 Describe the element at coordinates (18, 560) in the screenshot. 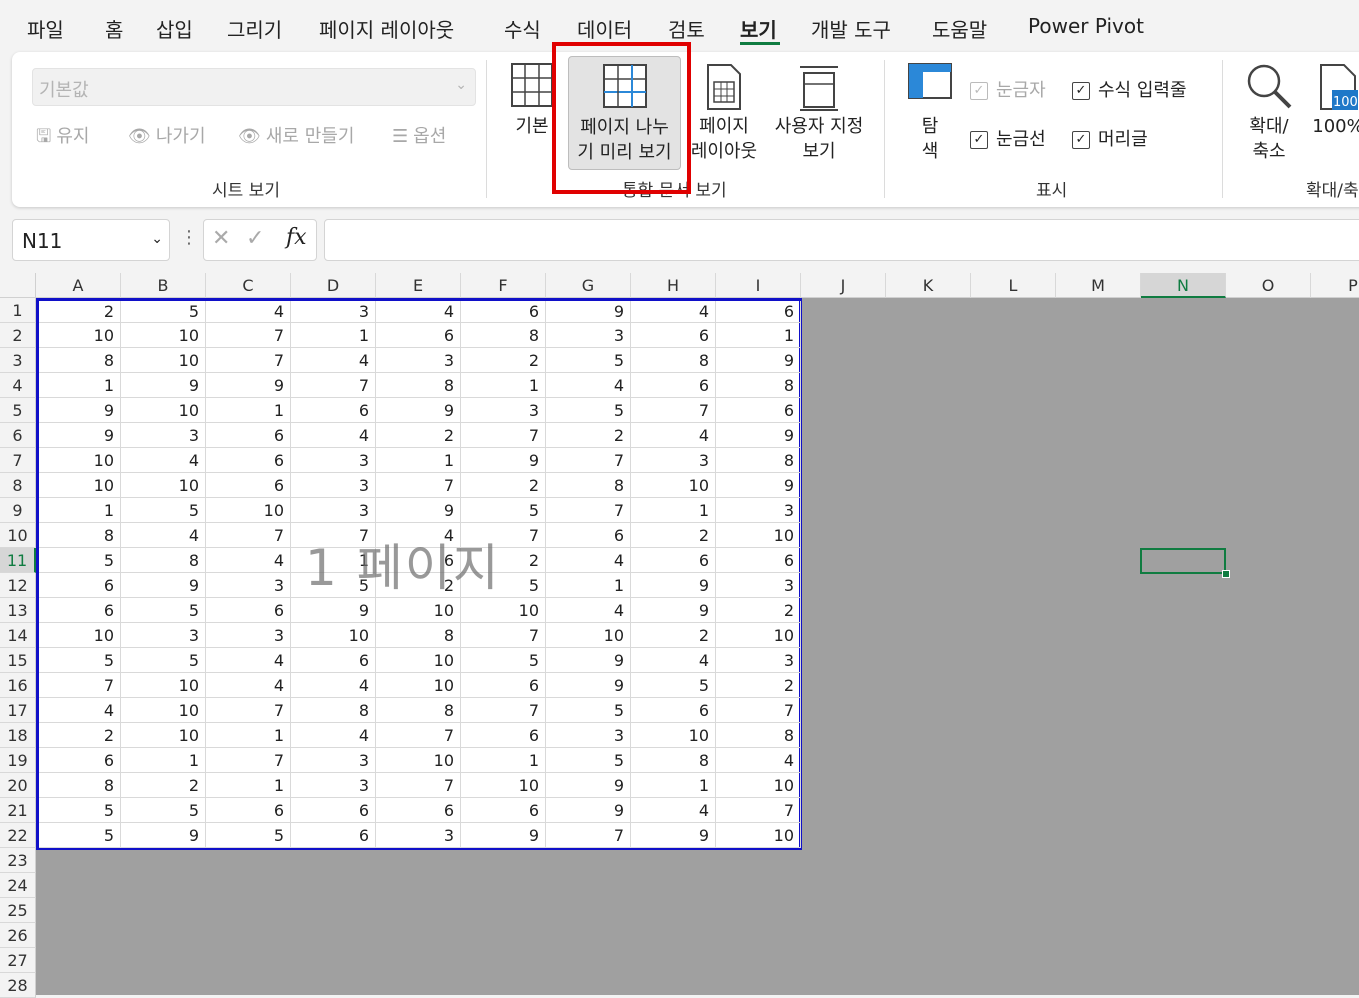

I see `row-header: 11` at that location.